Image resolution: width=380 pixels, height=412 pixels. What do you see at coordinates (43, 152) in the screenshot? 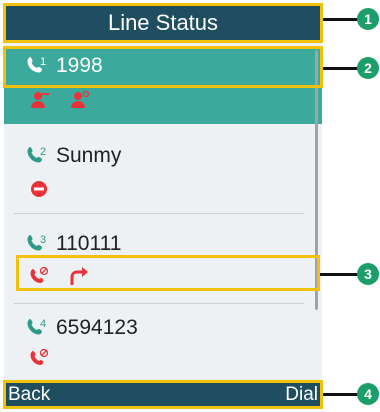
I see `svg-text: 2` at bounding box center [43, 152].